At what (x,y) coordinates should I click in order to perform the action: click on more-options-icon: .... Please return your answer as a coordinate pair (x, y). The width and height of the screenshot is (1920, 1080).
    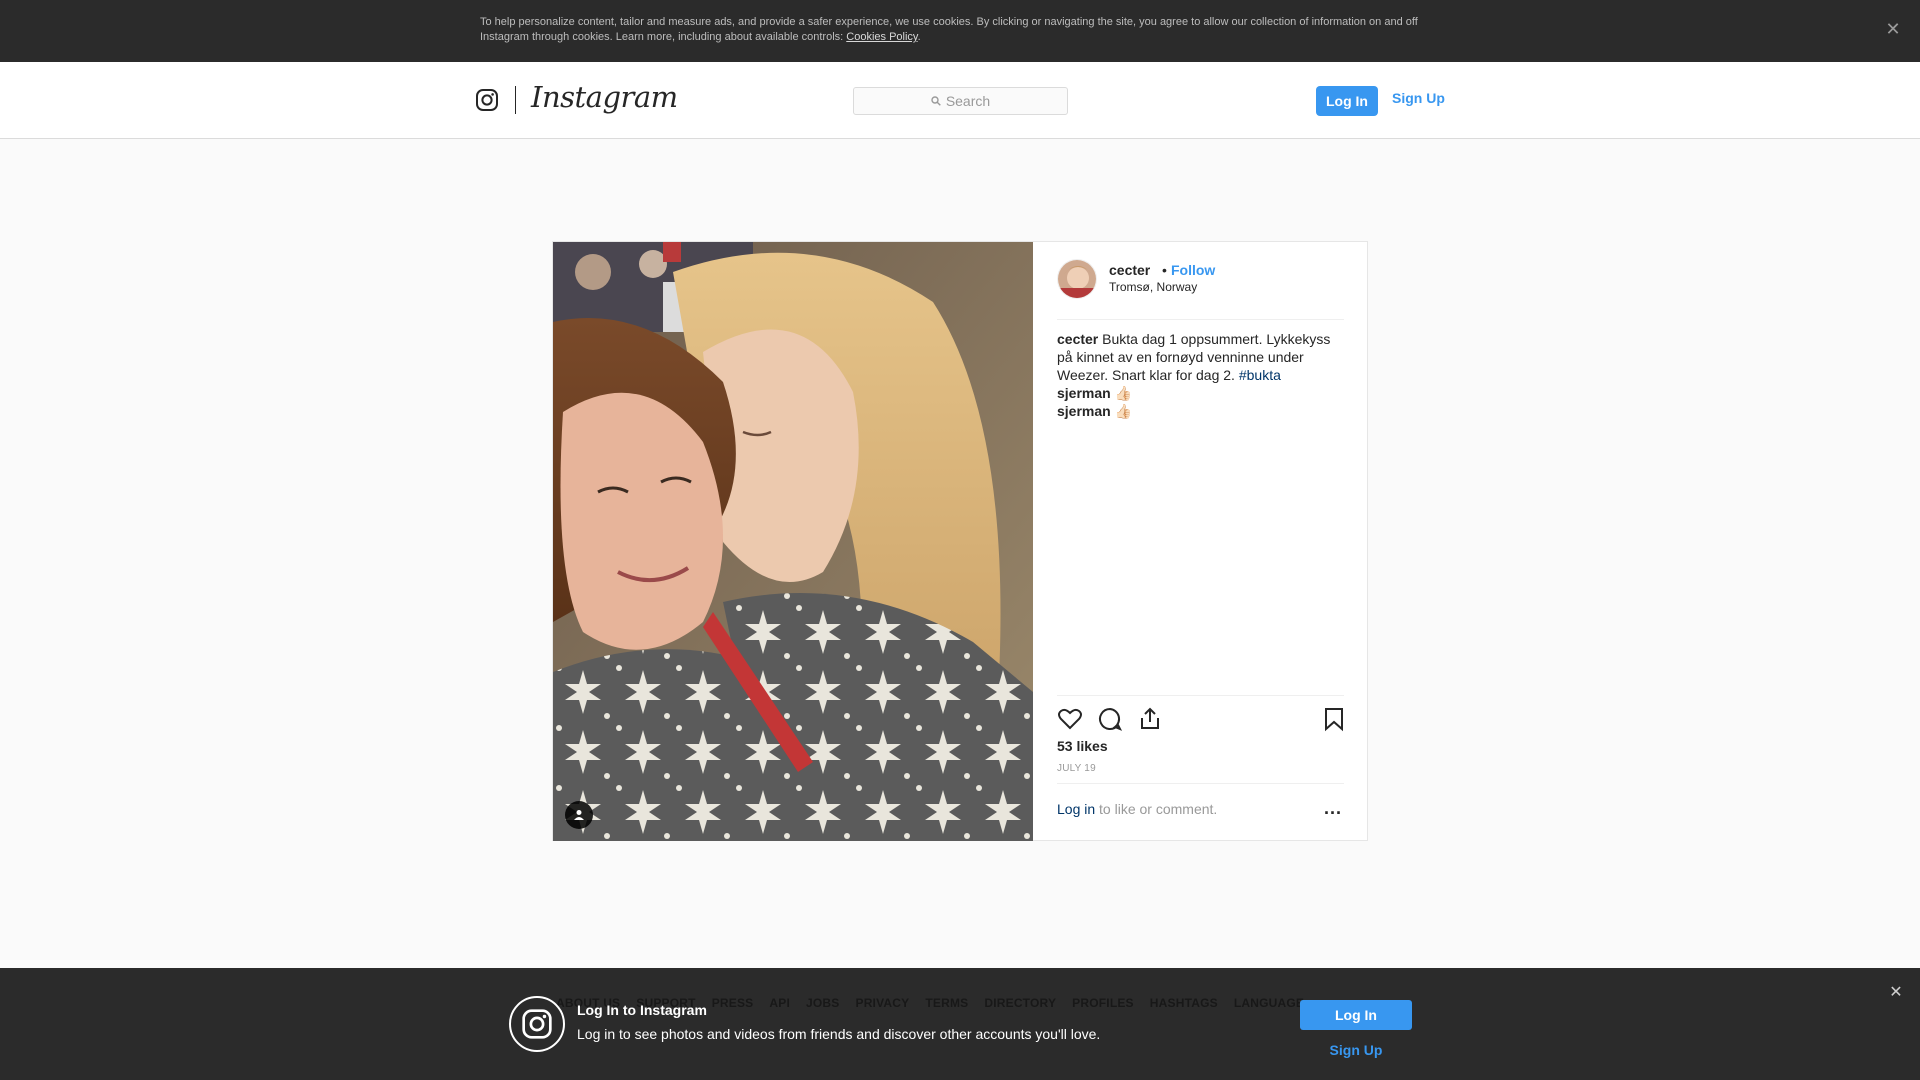
    Looking at the image, I should click on (1333, 808).